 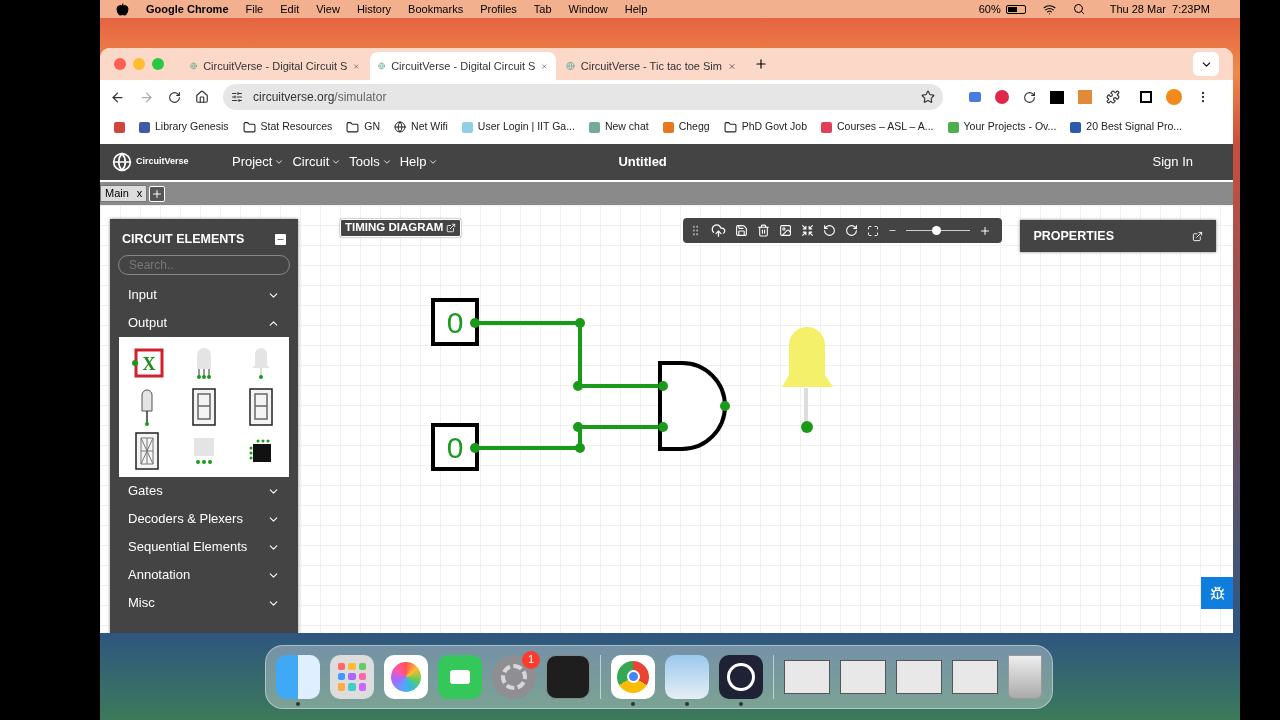 What do you see at coordinates (1146, 97) in the screenshot?
I see `side-panel-icon` at bounding box center [1146, 97].